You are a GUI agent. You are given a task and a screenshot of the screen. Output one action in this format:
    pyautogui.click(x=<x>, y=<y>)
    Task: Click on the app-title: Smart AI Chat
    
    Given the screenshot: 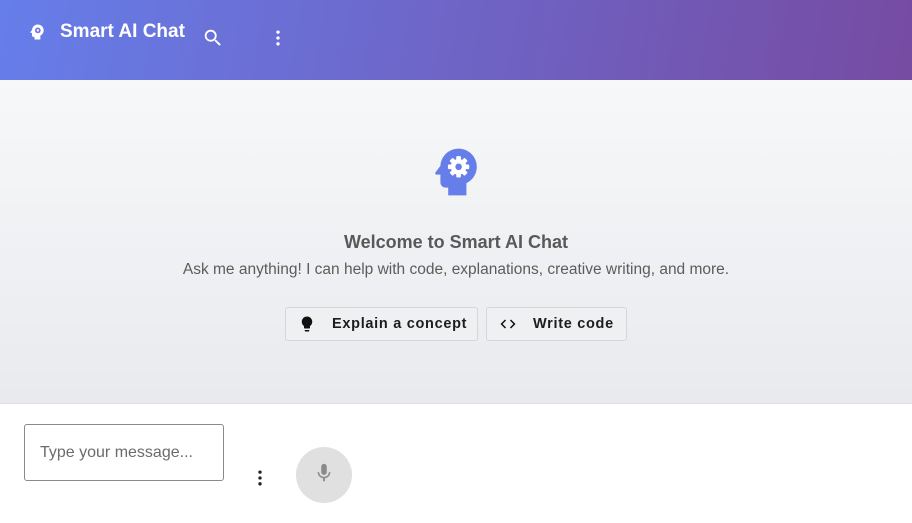 What is the action you would take?
    pyautogui.click(x=122, y=31)
    